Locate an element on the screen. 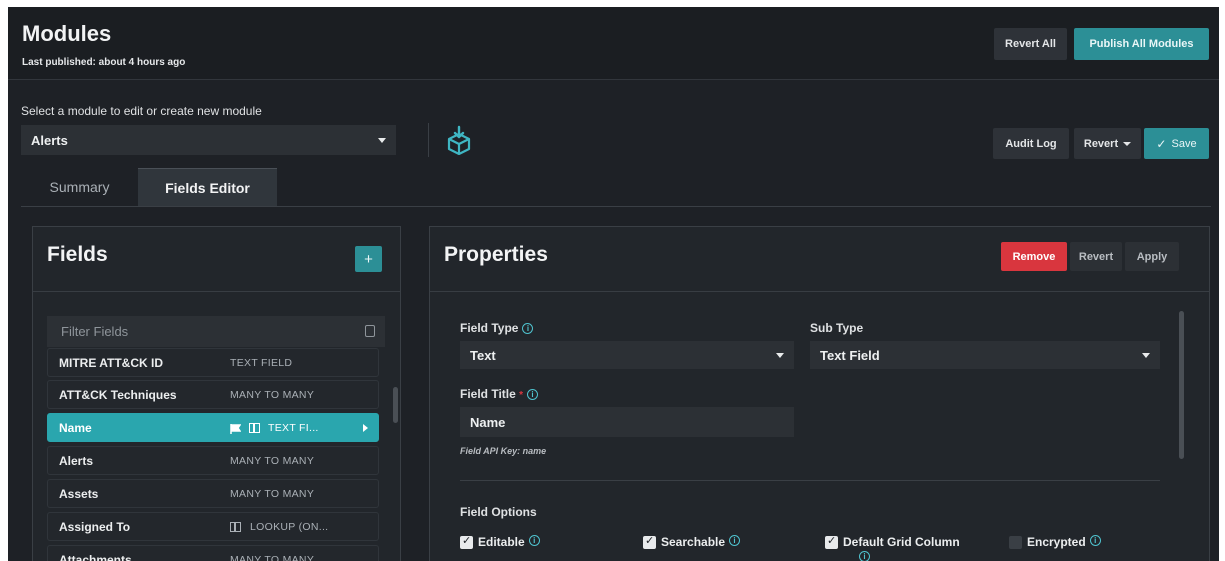 The width and height of the screenshot is (1225, 561). revert-all-button: Revert All is located at coordinates (1030, 44).